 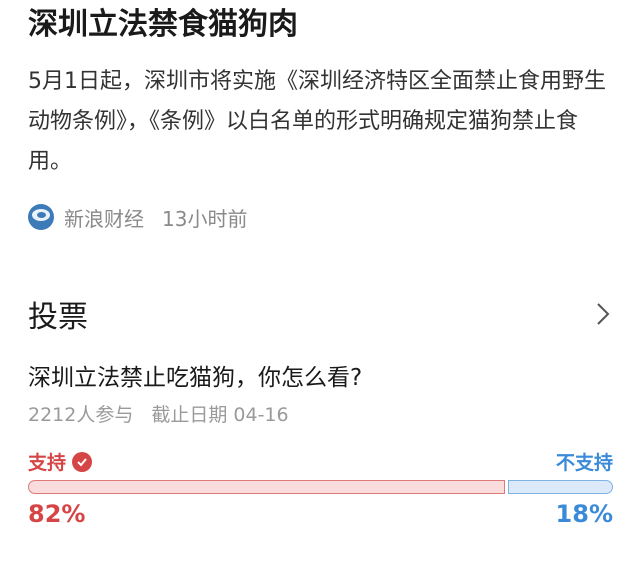 What do you see at coordinates (603, 314) in the screenshot?
I see `chevron-right-icon` at bounding box center [603, 314].